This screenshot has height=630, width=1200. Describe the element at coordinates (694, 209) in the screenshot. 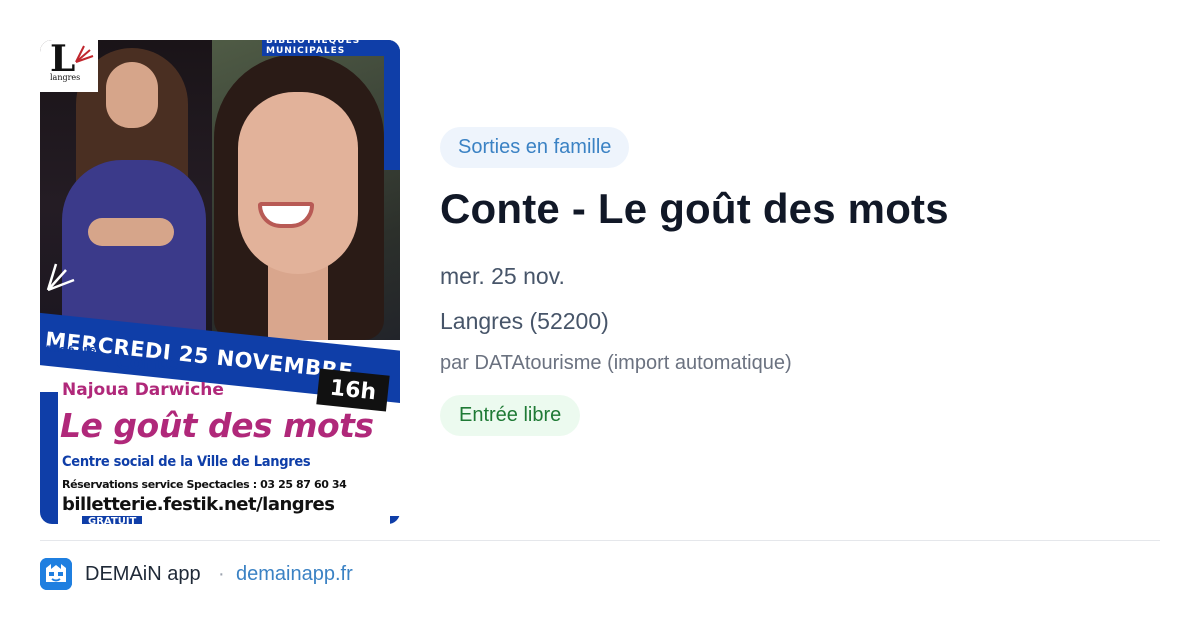

I see `event-title: Conte - Le goût des mots` at that location.